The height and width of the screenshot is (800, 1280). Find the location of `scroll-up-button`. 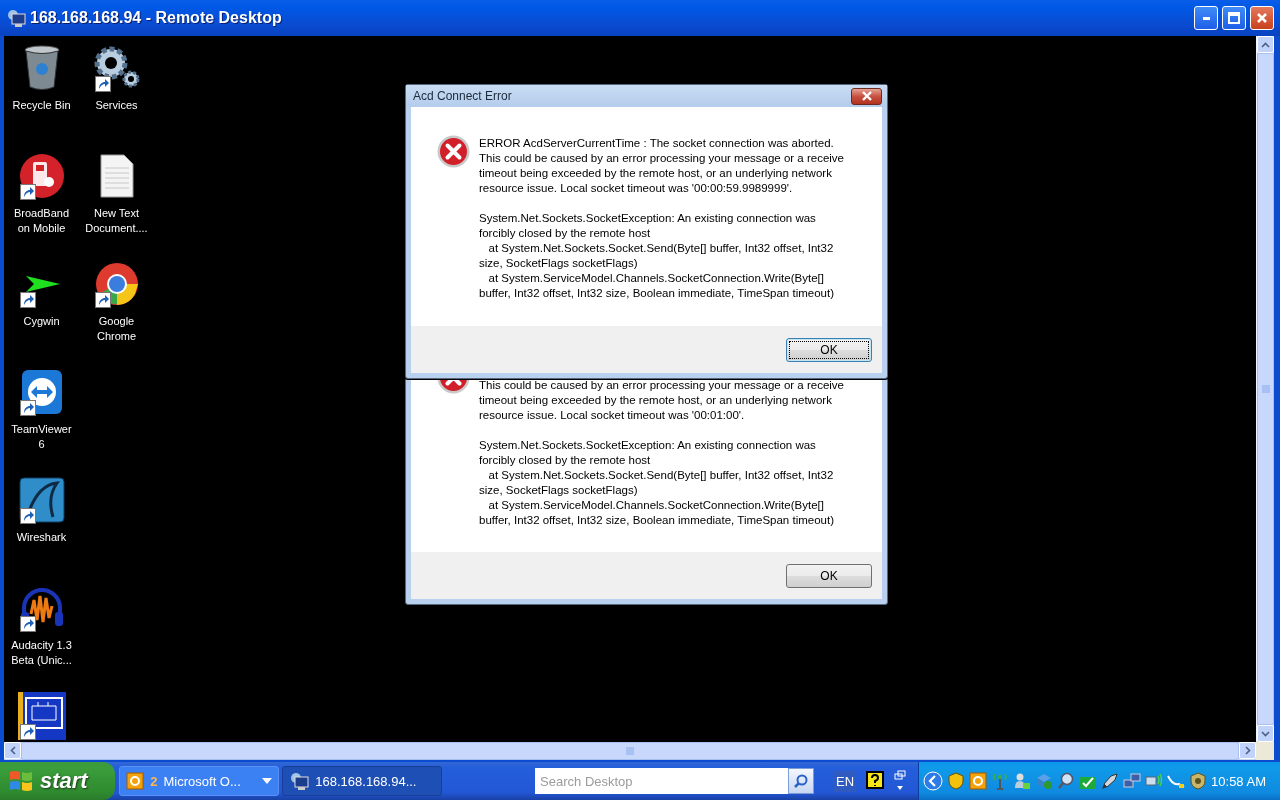

scroll-up-button is located at coordinates (1265, 44).